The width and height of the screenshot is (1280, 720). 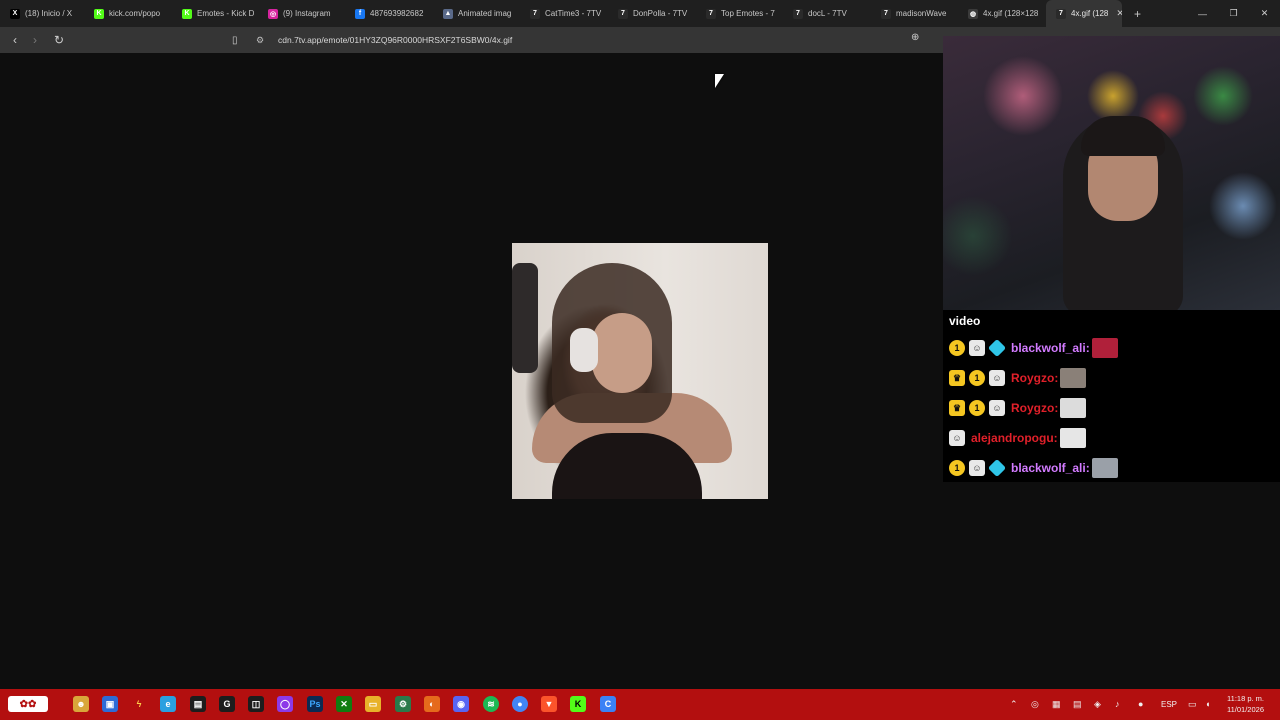 What do you see at coordinates (957, 378) in the screenshot?
I see `crown-badge-icon: ♛` at bounding box center [957, 378].